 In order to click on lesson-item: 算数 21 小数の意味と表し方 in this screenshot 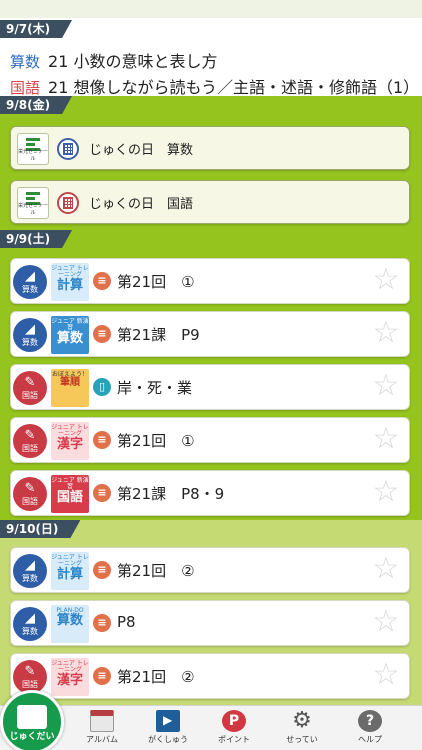, I will do `click(113, 60)`.